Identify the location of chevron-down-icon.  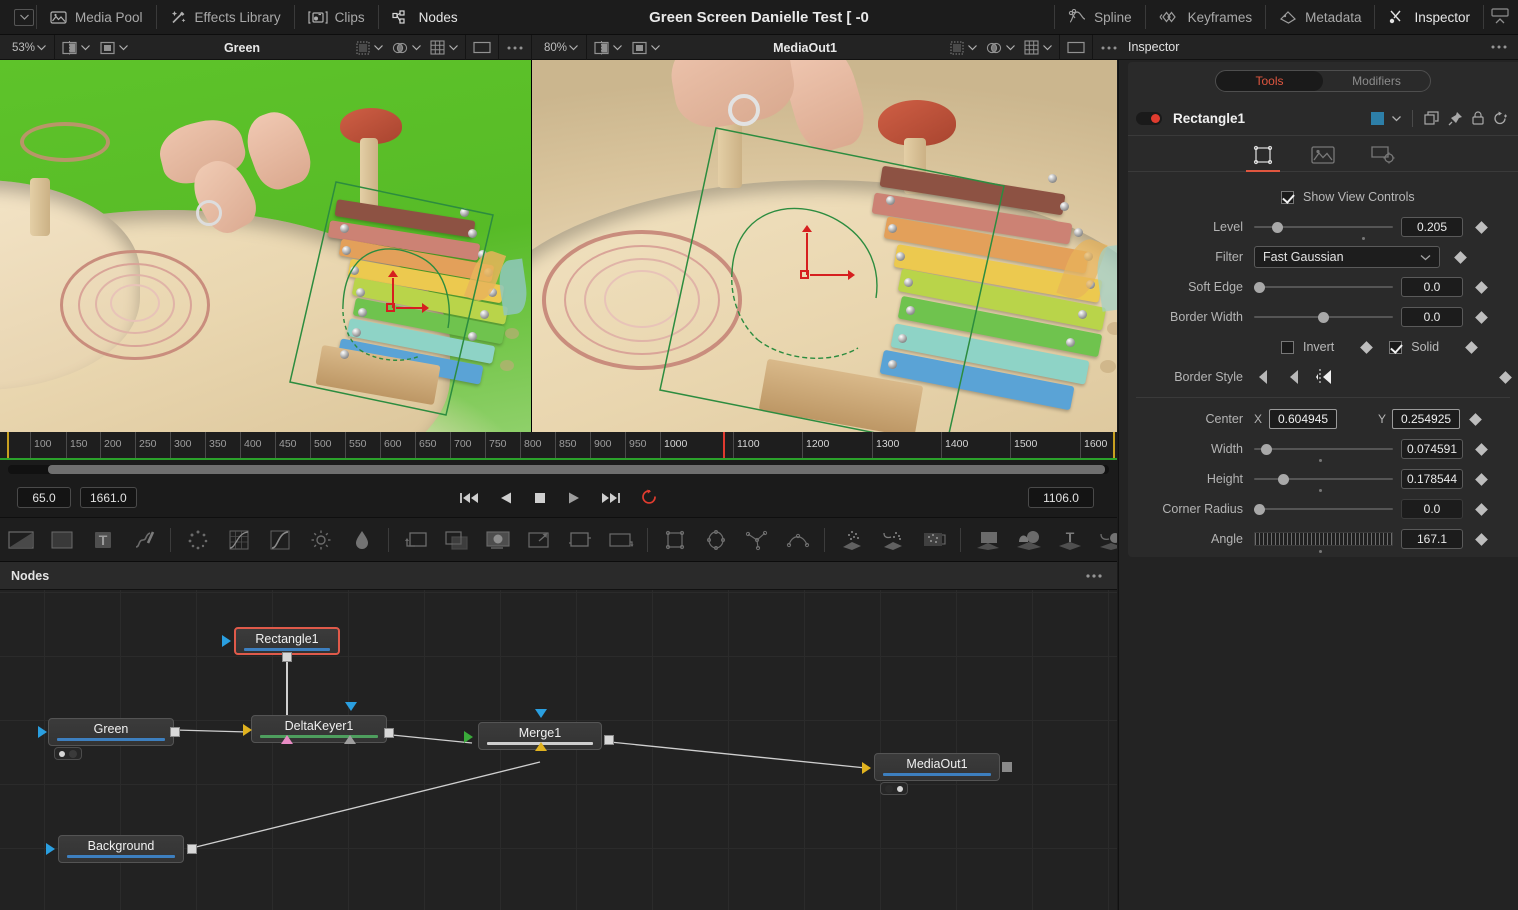
(1396, 118).